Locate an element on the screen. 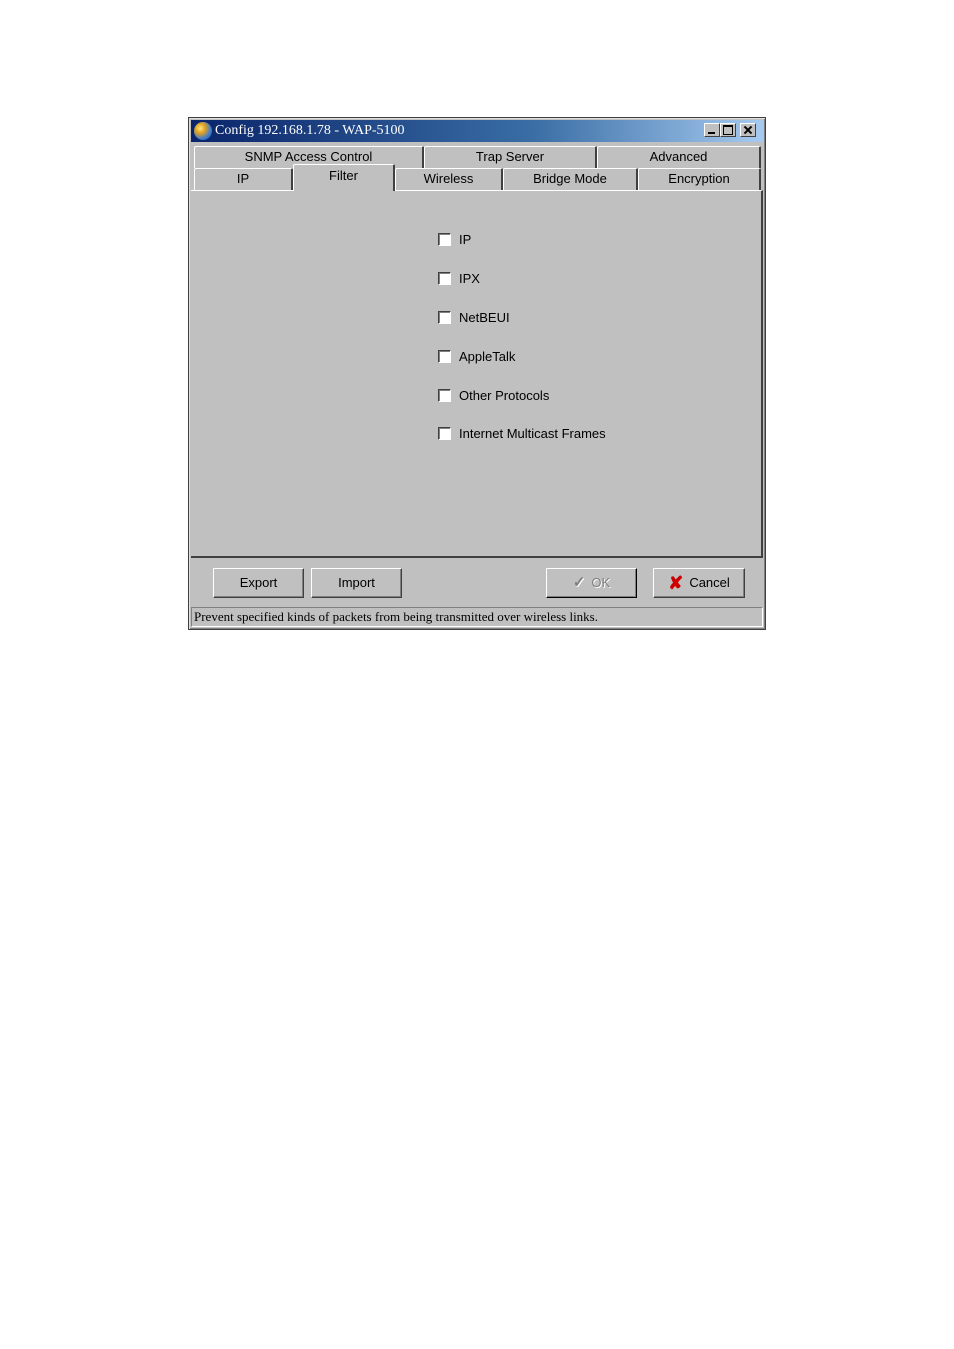 Image resolution: width=954 pixels, height=1349 pixels. filter-option-netbeui: NetBEUI is located at coordinates (474, 317).